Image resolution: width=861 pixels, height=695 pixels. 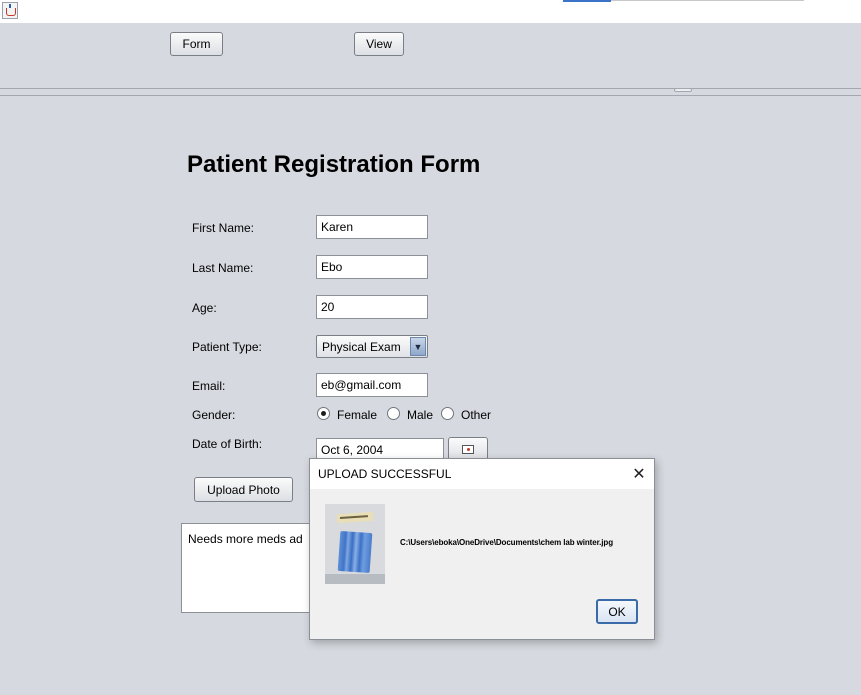 What do you see at coordinates (683, 90) in the screenshot?
I see `split-pane-grip` at bounding box center [683, 90].